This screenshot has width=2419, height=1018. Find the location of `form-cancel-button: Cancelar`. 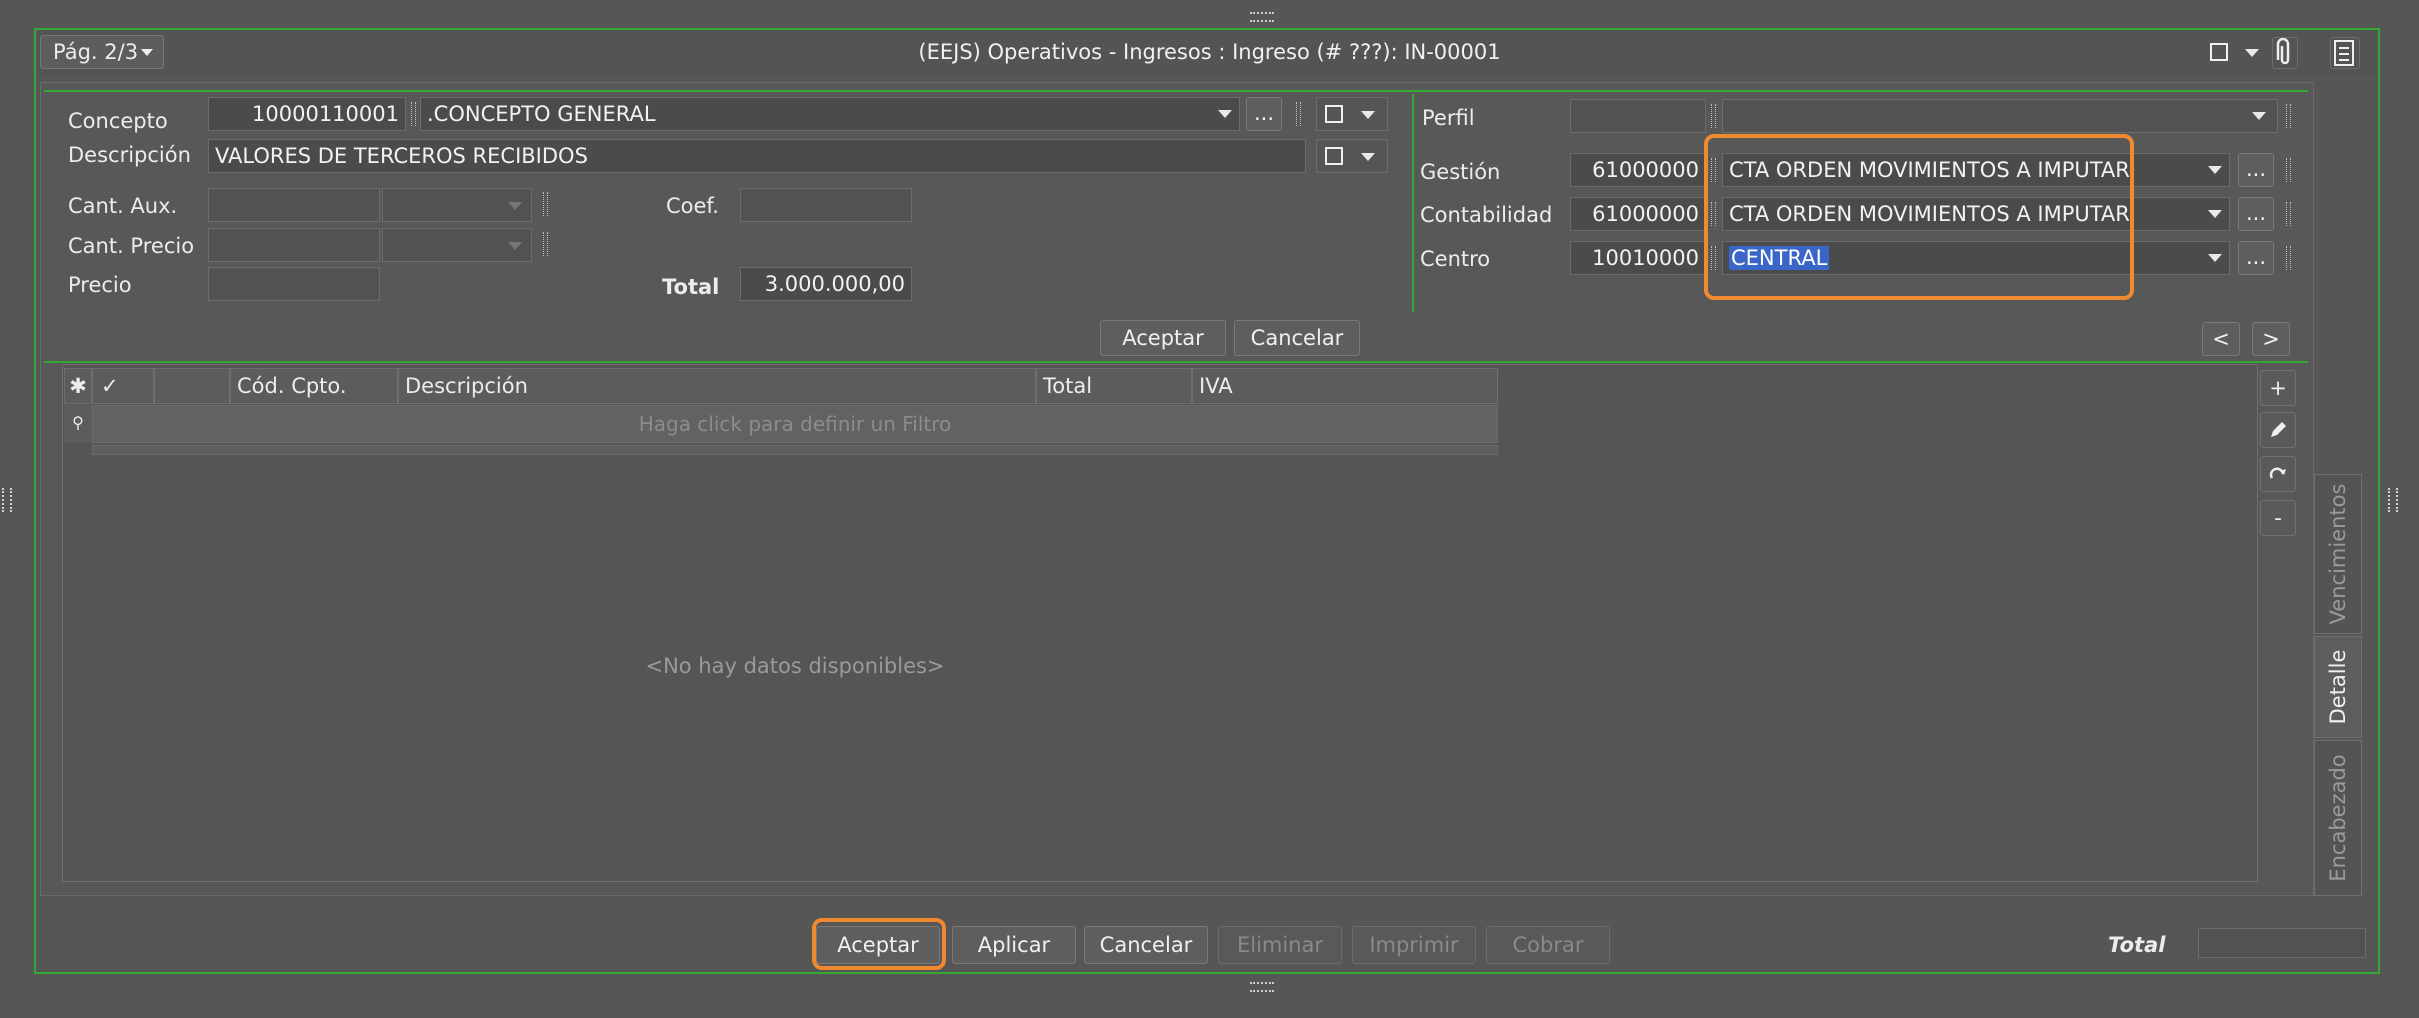

form-cancel-button: Cancelar is located at coordinates (1297, 338).